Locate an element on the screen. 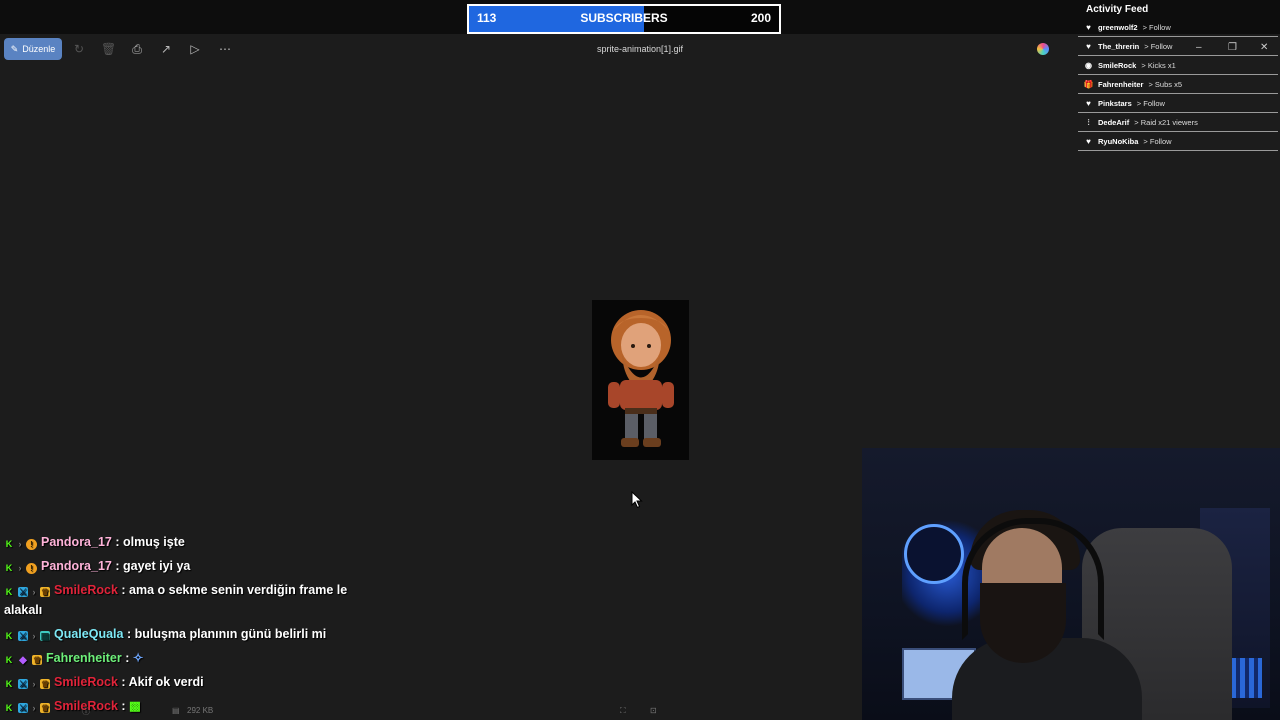  activity-feed-item: 🎁 Fahrenheiter > Subs x5 is located at coordinates (1178, 85).